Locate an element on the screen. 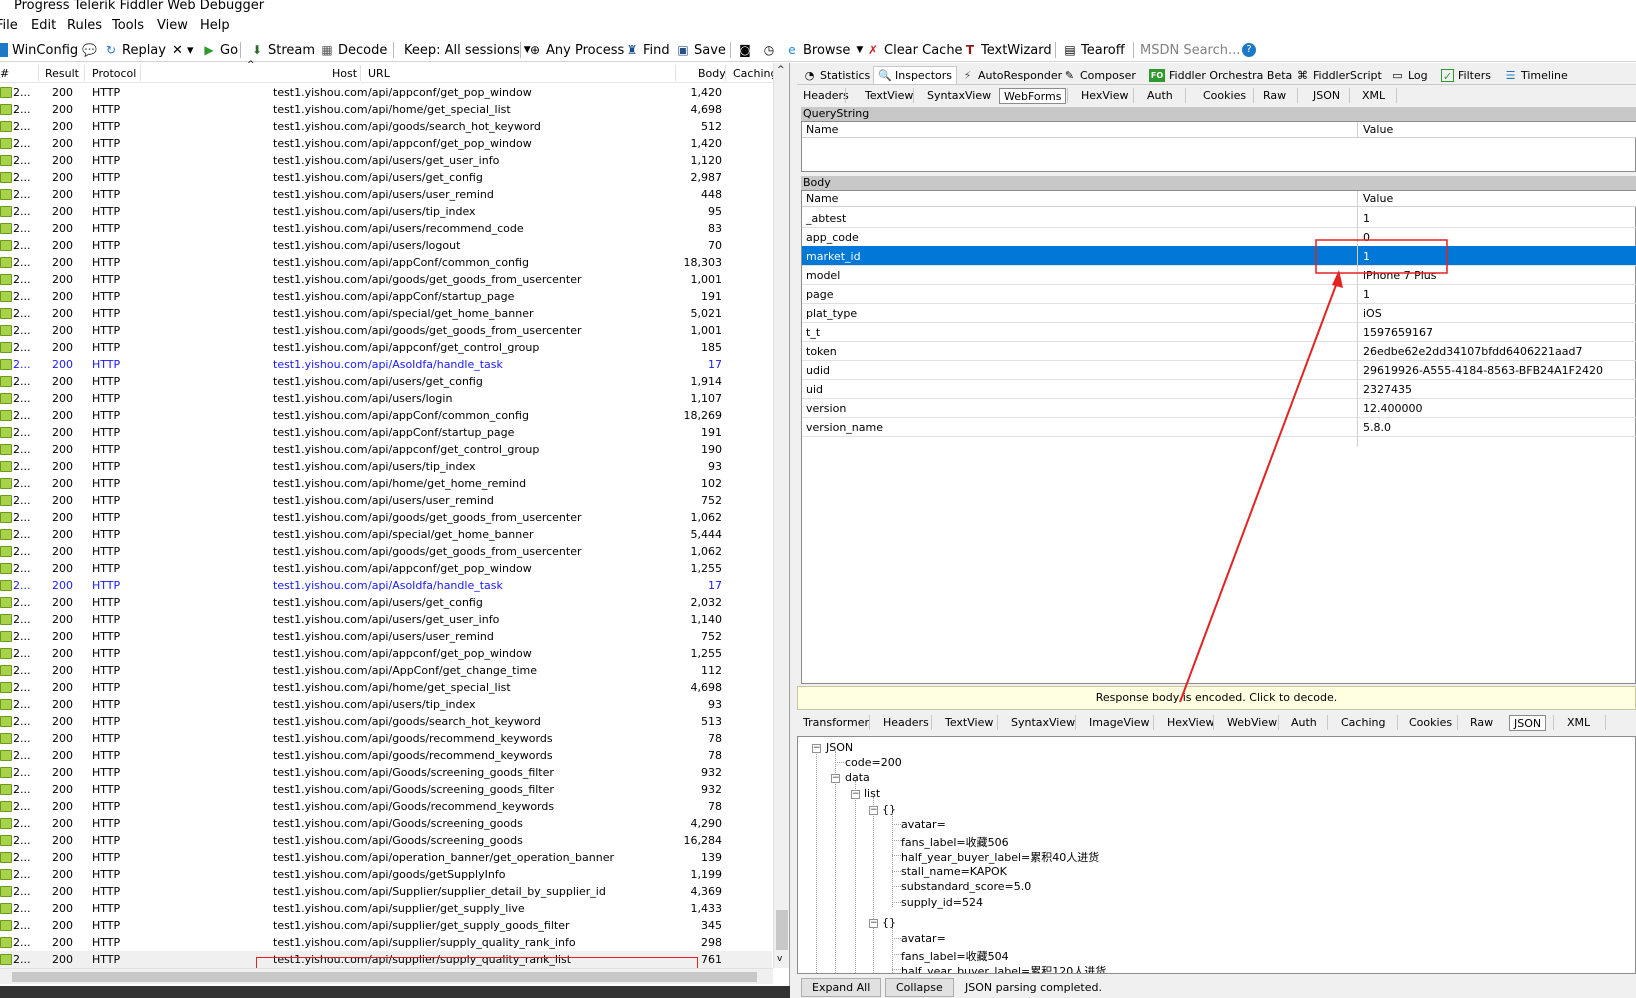 Image resolution: width=1636 pixels, height=998 pixels. tab-inspectors: 🔍 Inspectors is located at coordinates (915, 75).